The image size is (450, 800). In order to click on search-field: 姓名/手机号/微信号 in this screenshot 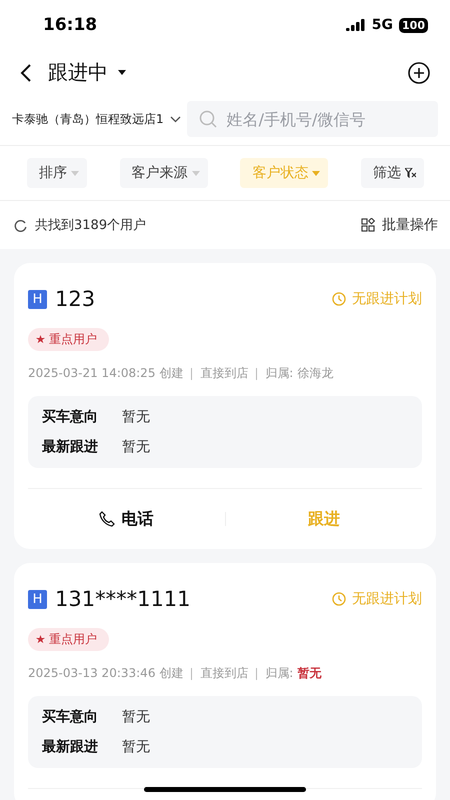, I will do `click(312, 119)`.